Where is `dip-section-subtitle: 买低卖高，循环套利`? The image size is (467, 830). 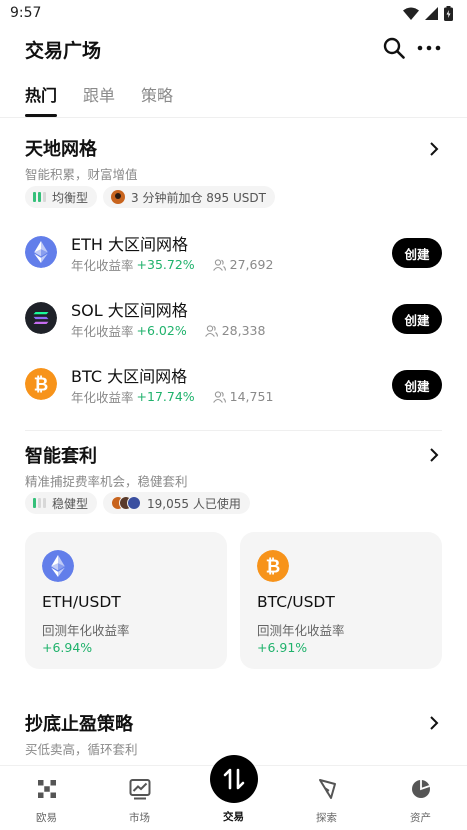
dip-section-subtitle: 买低卖高，循环套利 is located at coordinates (81, 749).